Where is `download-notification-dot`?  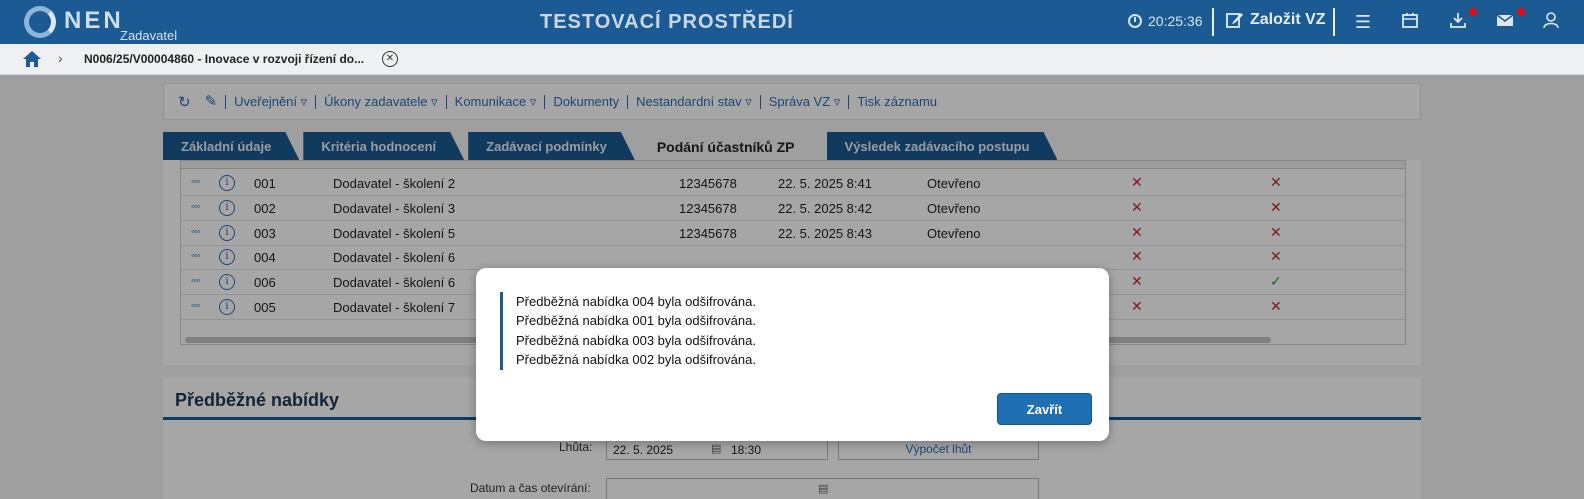 download-notification-dot is located at coordinates (1473, 12).